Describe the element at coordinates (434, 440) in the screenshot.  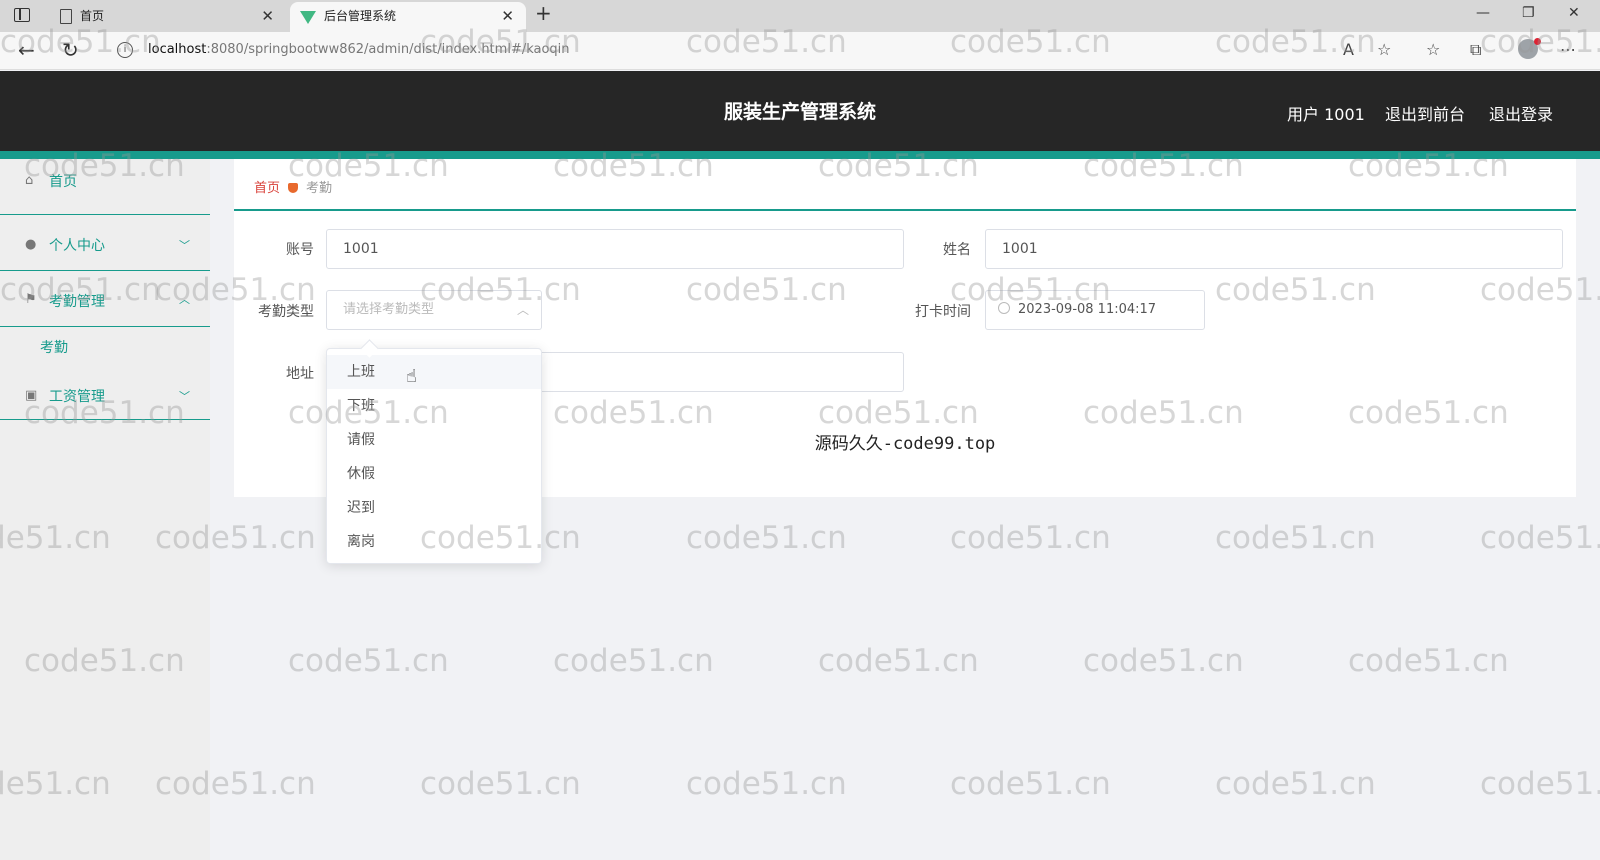
I see `dropdown-option: 请假` at that location.